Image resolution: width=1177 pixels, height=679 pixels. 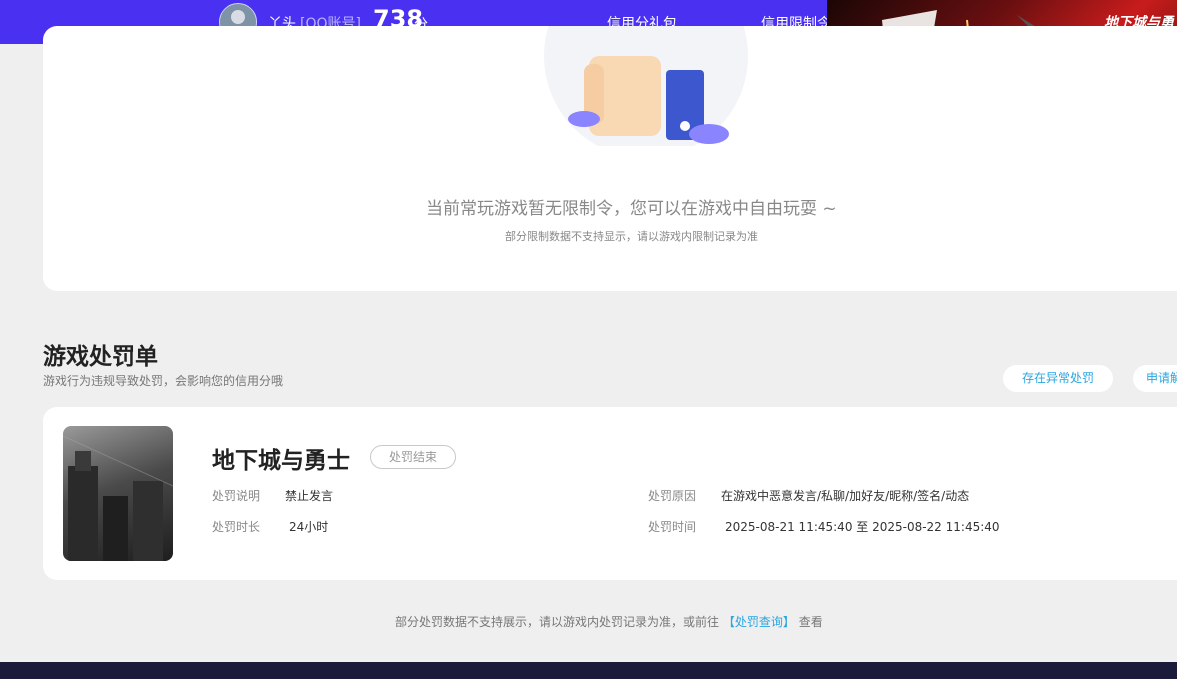 What do you see at coordinates (281, 461) in the screenshot?
I see `game-name: 地下城与勇士` at bounding box center [281, 461].